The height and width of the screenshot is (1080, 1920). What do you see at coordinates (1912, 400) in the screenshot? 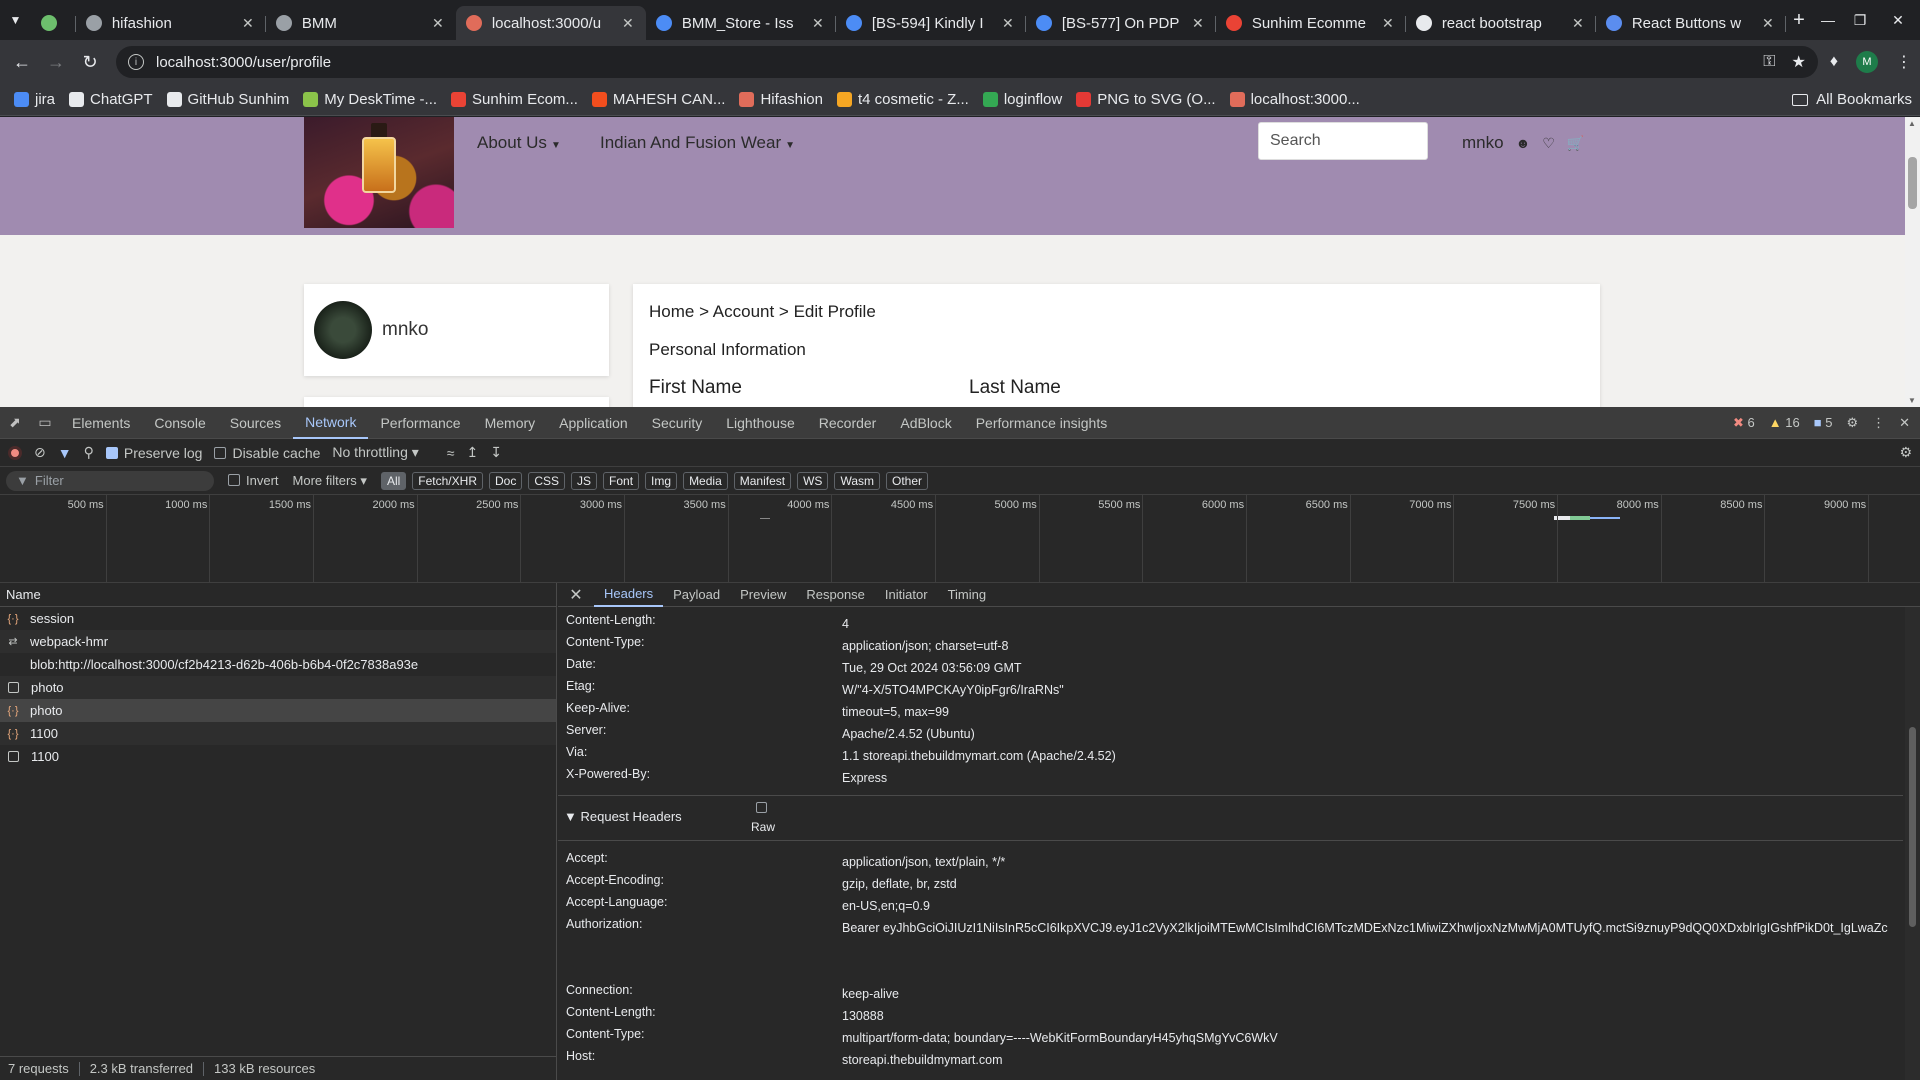
I see `scroll-down-icon: ▼` at bounding box center [1912, 400].